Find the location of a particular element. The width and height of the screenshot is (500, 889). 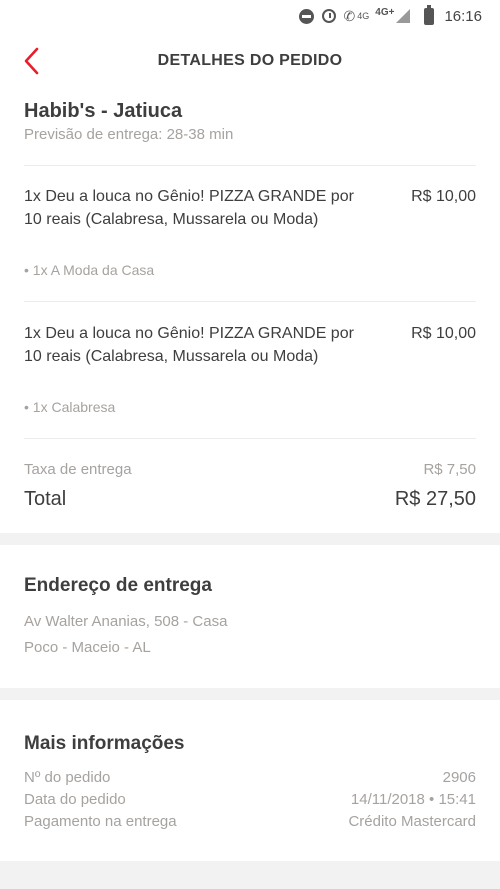

address-line-2: Poco - Maceio - AL is located at coordinates (87, 647).